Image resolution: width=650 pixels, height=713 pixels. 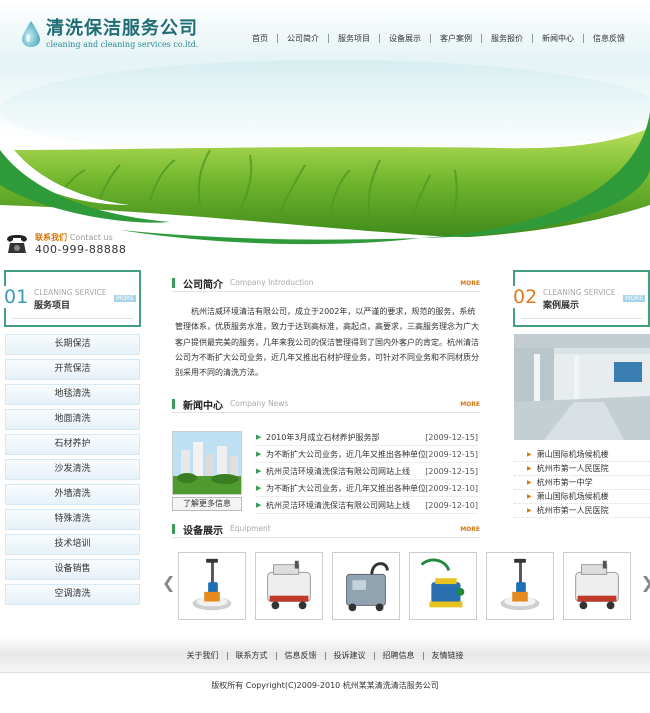 I want to click on nav-cases: 客户案例, so click(x=456, y=38).